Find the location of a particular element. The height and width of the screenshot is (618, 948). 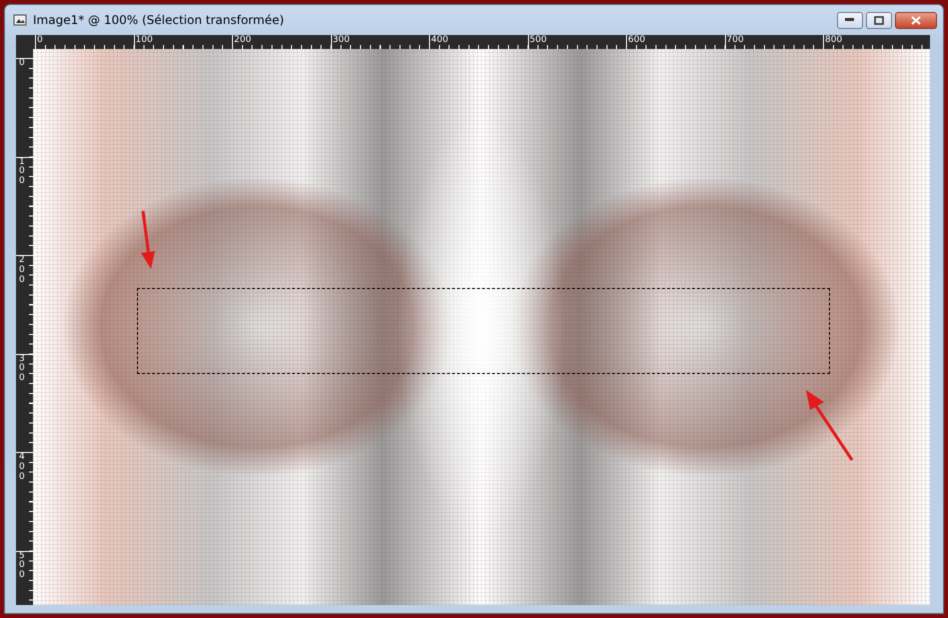

ruler-label: 0 is located at coordinates (40, 40).